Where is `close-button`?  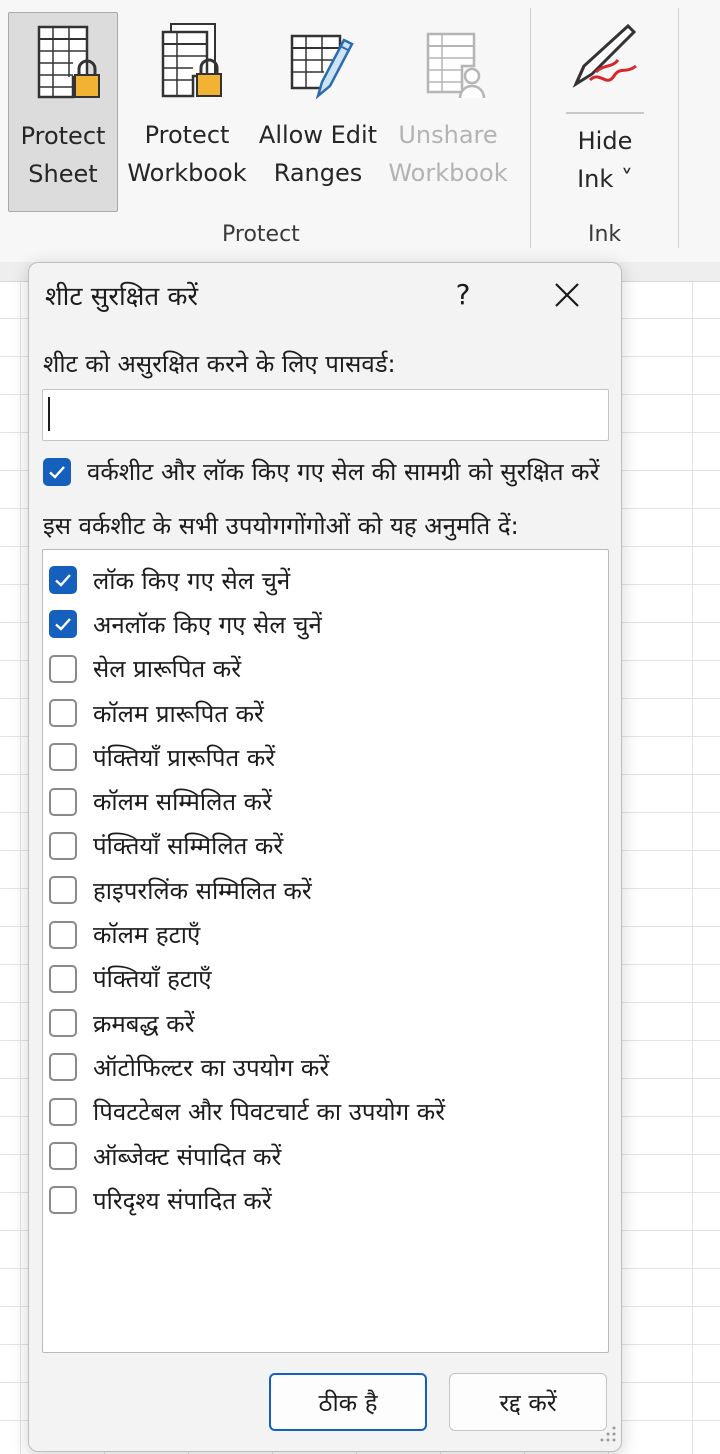
close-button is located at coordinates (567, 295).